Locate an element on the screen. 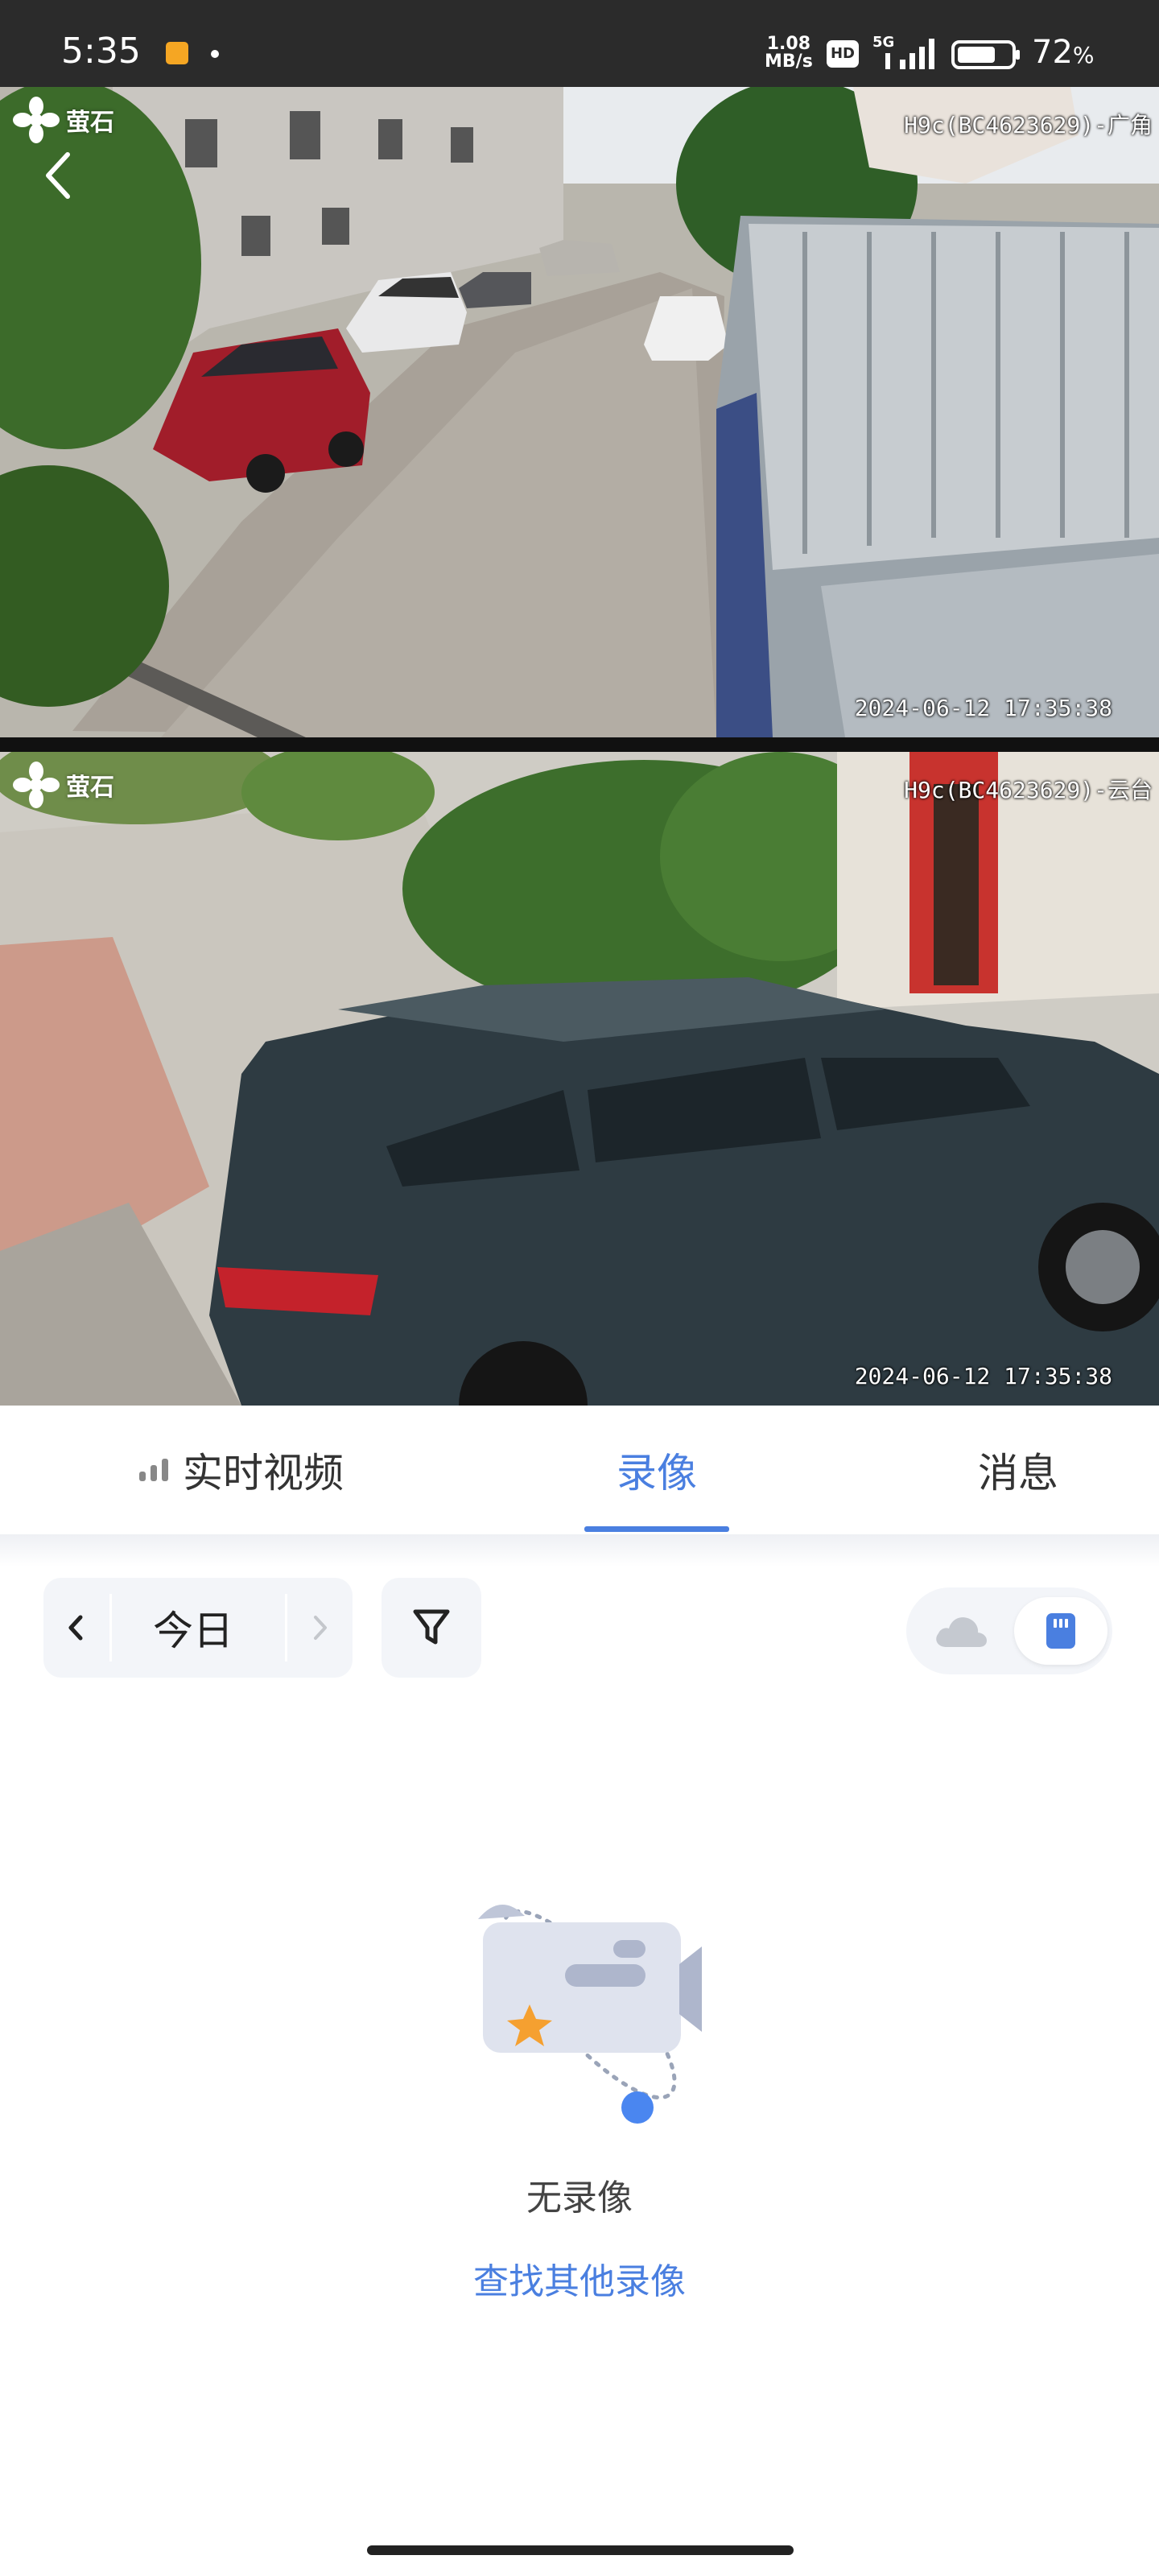  chevron-left-icon is located at coordinates (75, 1628).